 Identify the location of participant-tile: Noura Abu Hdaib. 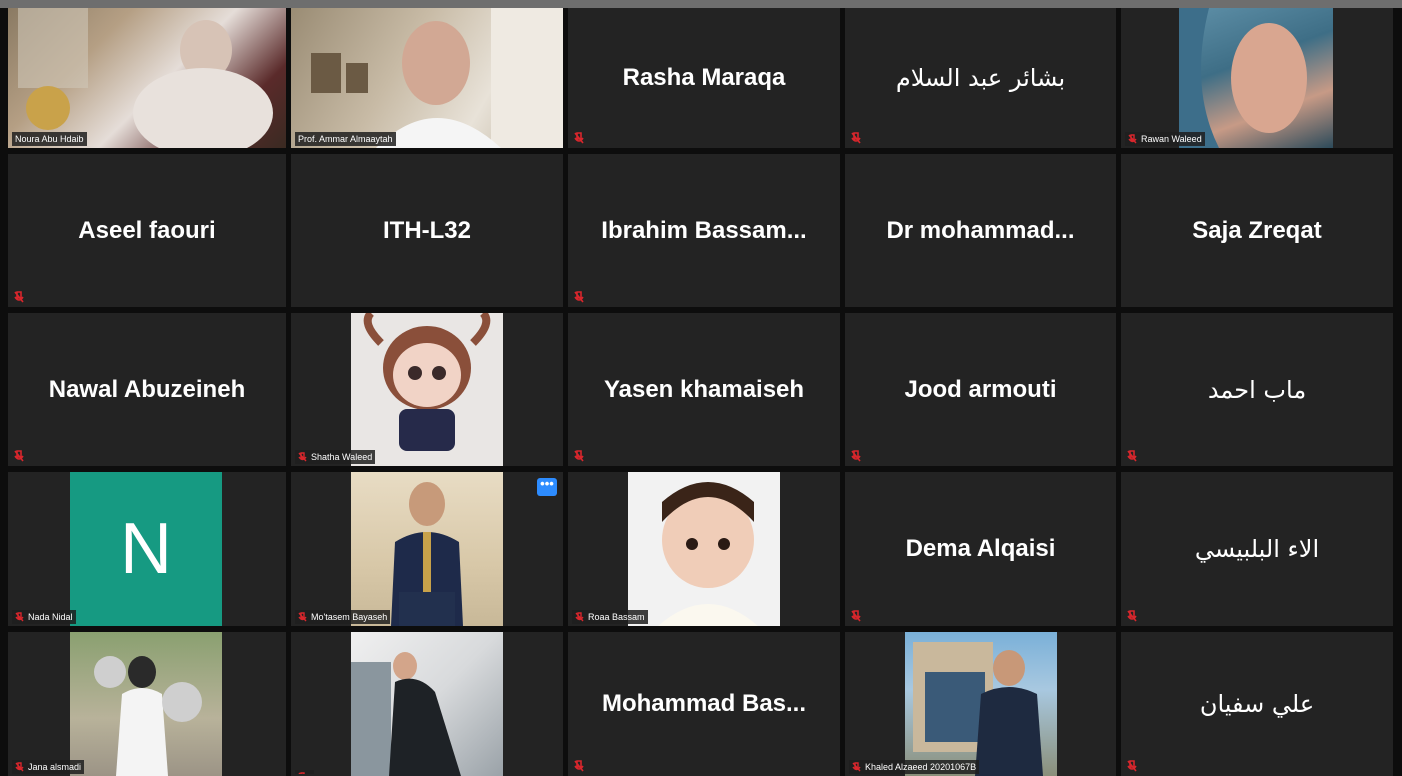
(147, 78).